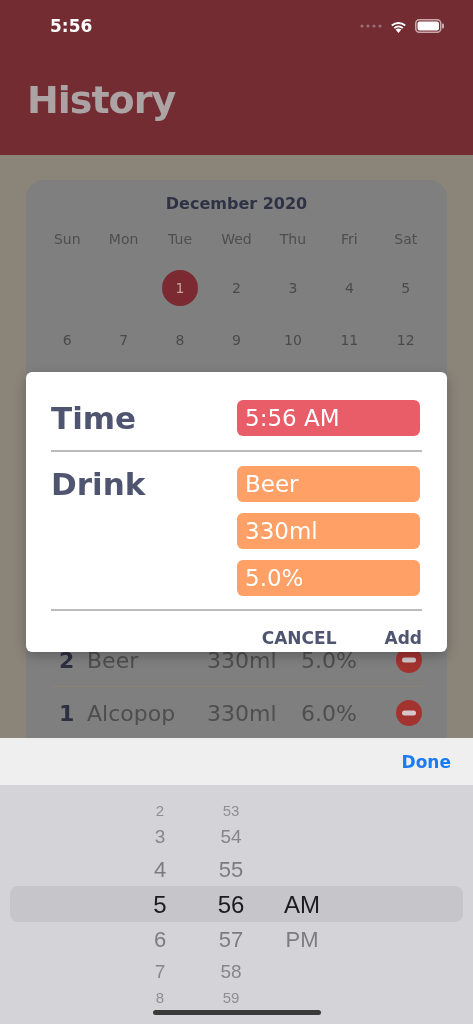  What do you see at coordinates (328, 418) in the screenshot?
I see `time-field: 5:56 AM` at bounding box center [328, 418].